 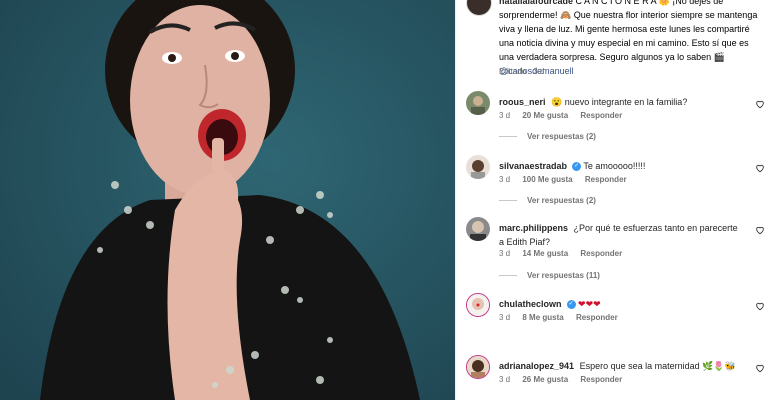 I want to click on comment-likes: 20 Me gusta, so click(x=545, y=115).